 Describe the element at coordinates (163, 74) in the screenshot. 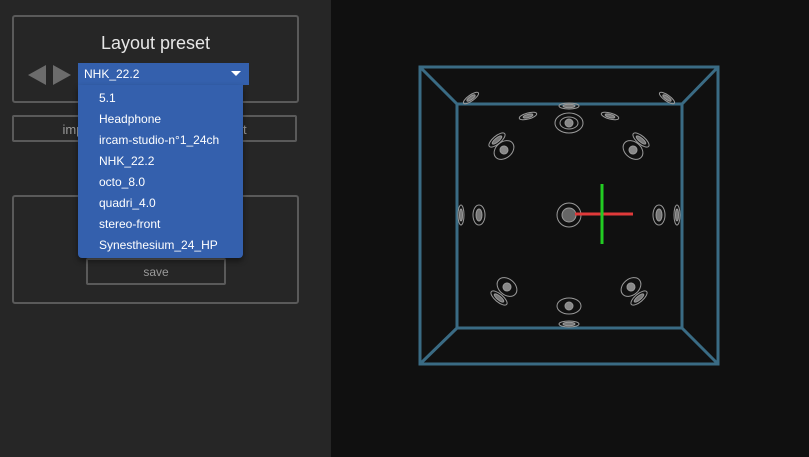

I see `layout-preset-select: NHK_22.2` at that location.